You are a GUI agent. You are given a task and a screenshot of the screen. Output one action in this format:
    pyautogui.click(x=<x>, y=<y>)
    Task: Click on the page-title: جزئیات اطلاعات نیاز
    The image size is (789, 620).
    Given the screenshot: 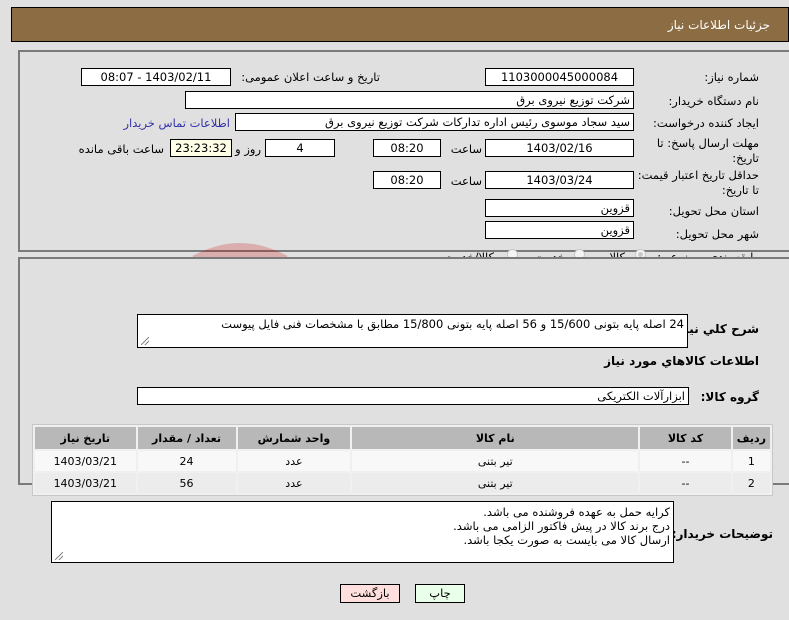 What is the action you would take?
    pyautogui.click(x=718, y=25)
    